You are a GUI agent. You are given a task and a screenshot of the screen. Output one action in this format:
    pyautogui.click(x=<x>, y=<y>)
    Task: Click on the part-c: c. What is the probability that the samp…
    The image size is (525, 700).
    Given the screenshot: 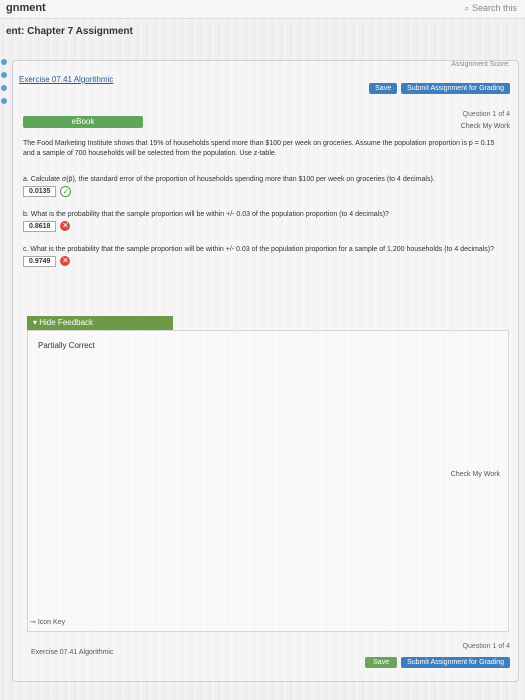 What is the action you would take?
    pyautogui.click(x=263, y=256)
    